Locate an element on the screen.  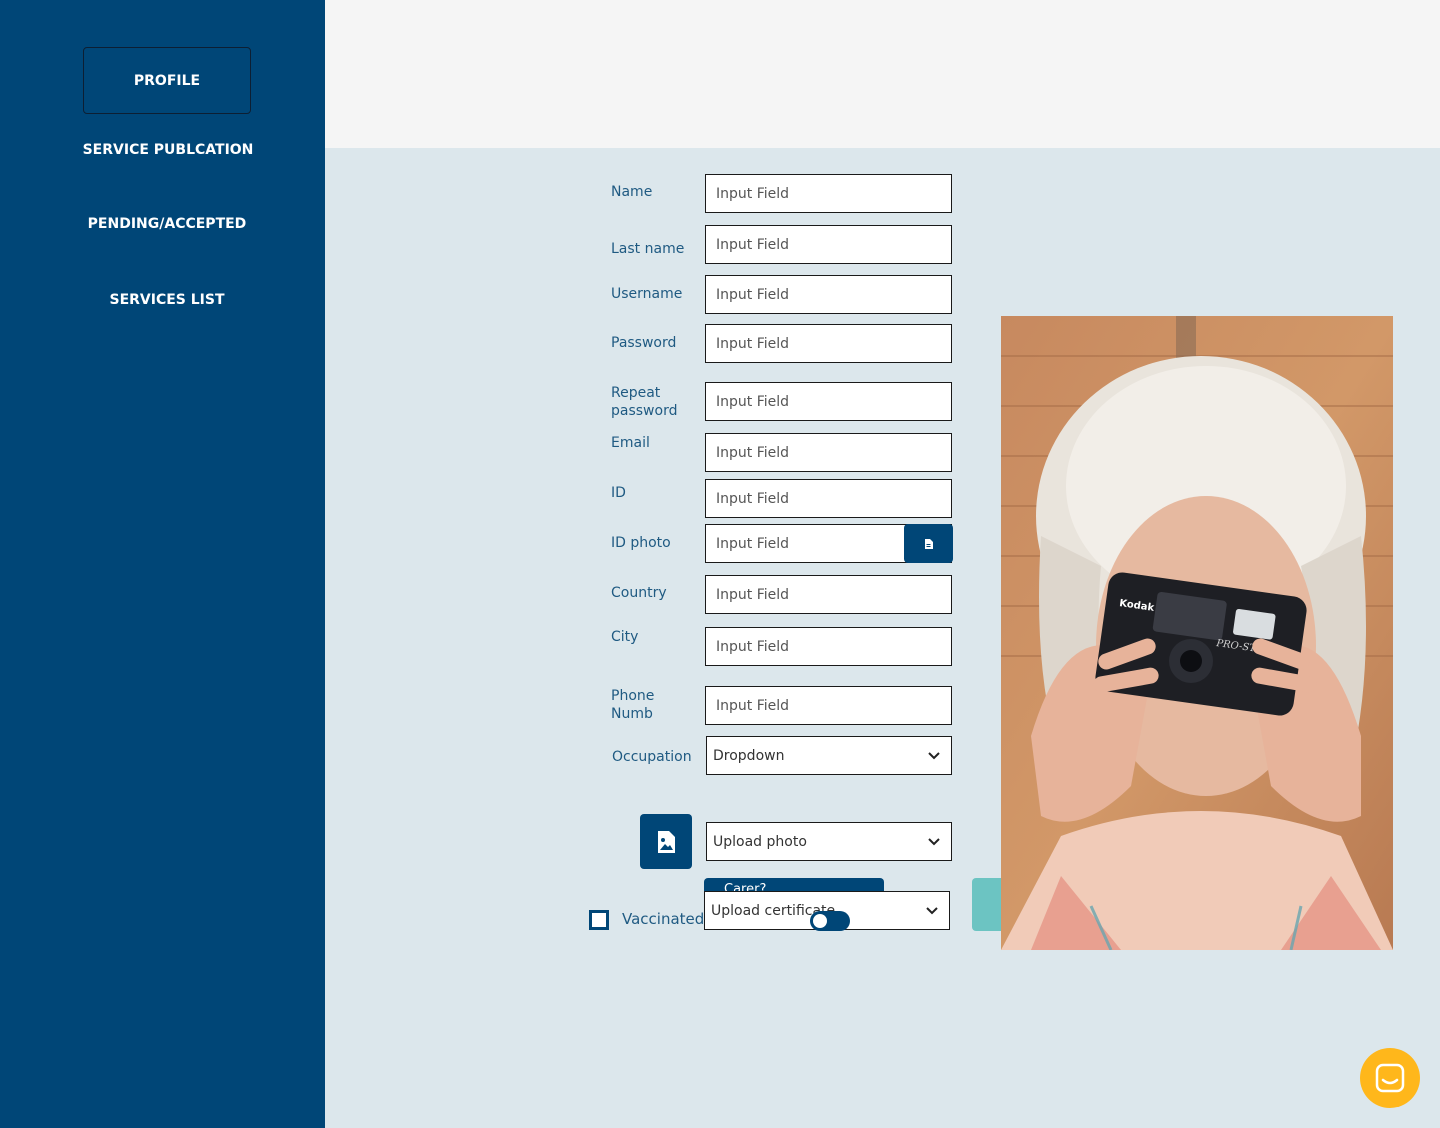
repeat-password-label-line2: password is located at coordinates (644, 411).